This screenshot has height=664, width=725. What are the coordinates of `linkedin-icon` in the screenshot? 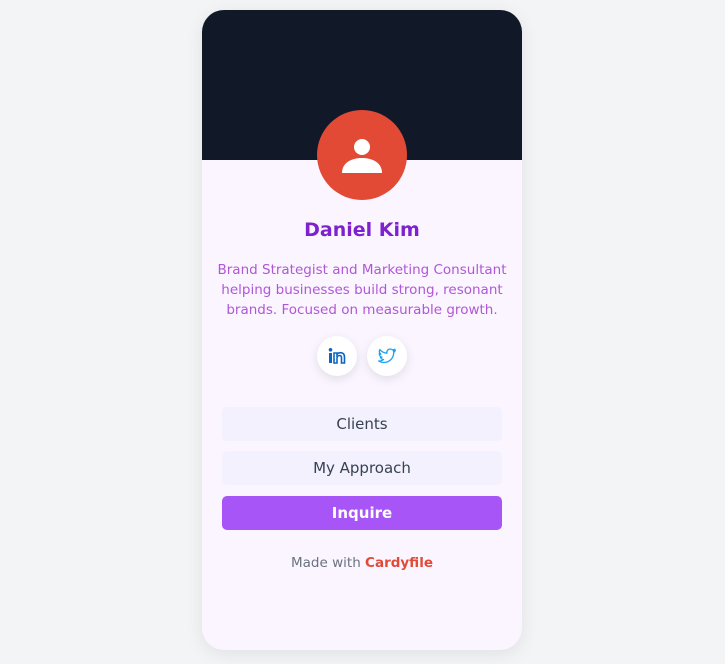 It's located at (337, 356).